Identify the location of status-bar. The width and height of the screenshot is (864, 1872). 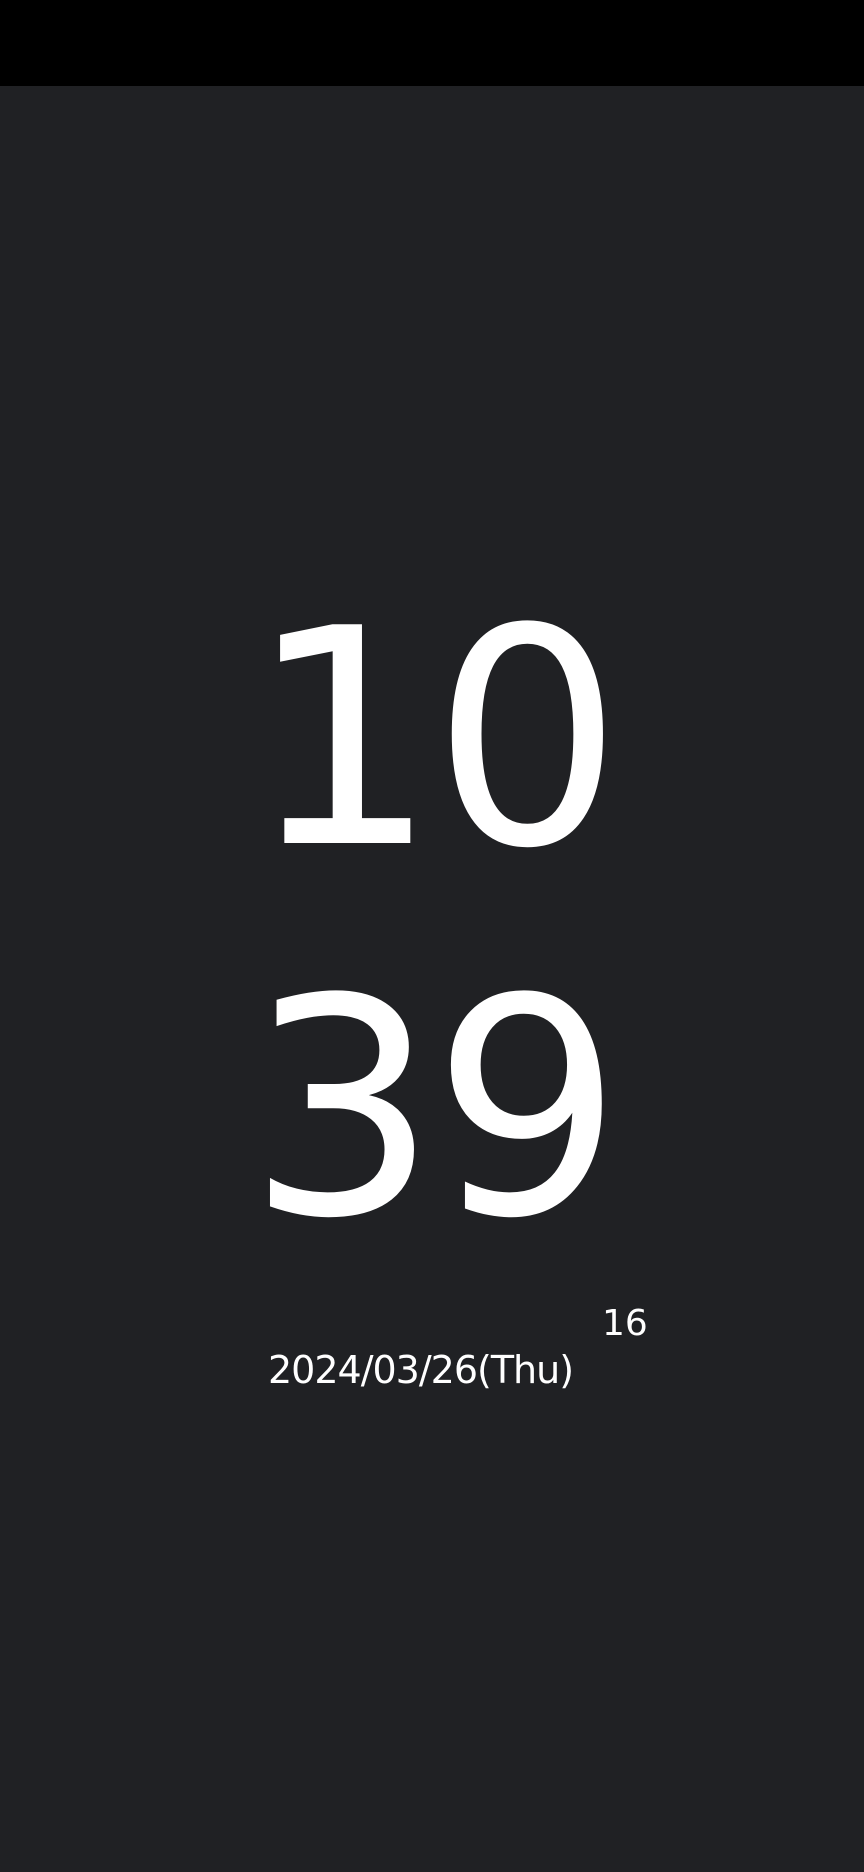
(432, 43).